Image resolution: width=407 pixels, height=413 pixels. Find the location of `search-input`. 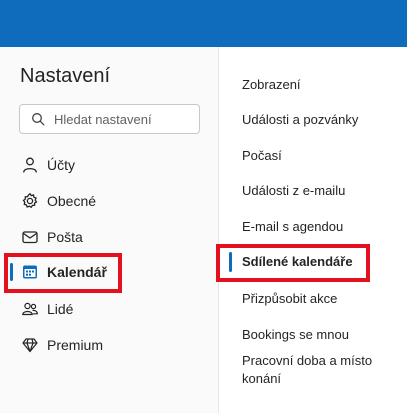

search-input is located at coordinates (124, 119).